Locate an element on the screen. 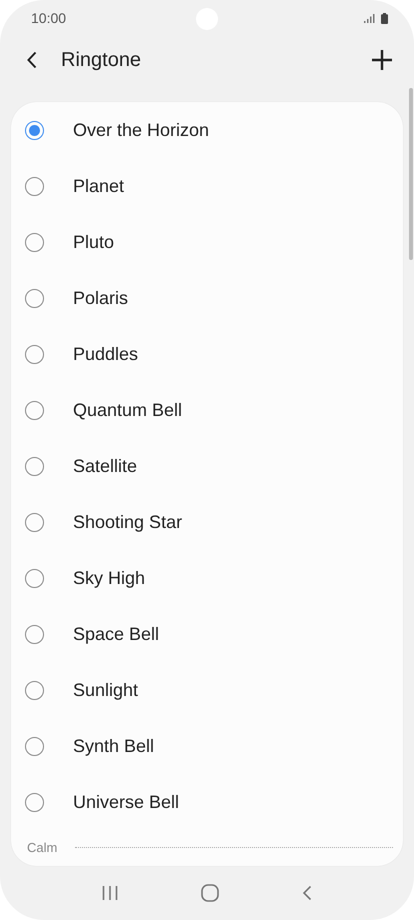 This screenshot has height=920, width=414. ringtone-label: Satellite is located at coordinates (105, 466).